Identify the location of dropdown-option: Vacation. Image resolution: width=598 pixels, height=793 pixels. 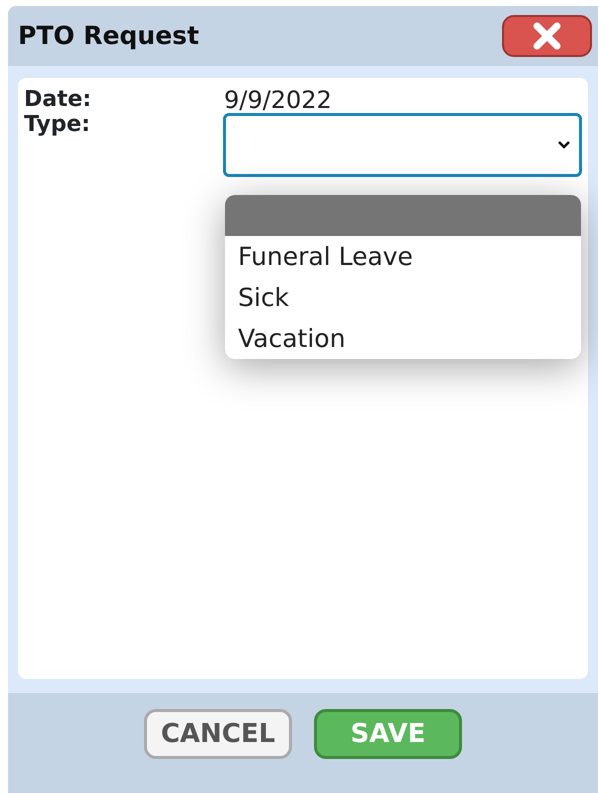
(403, 338).